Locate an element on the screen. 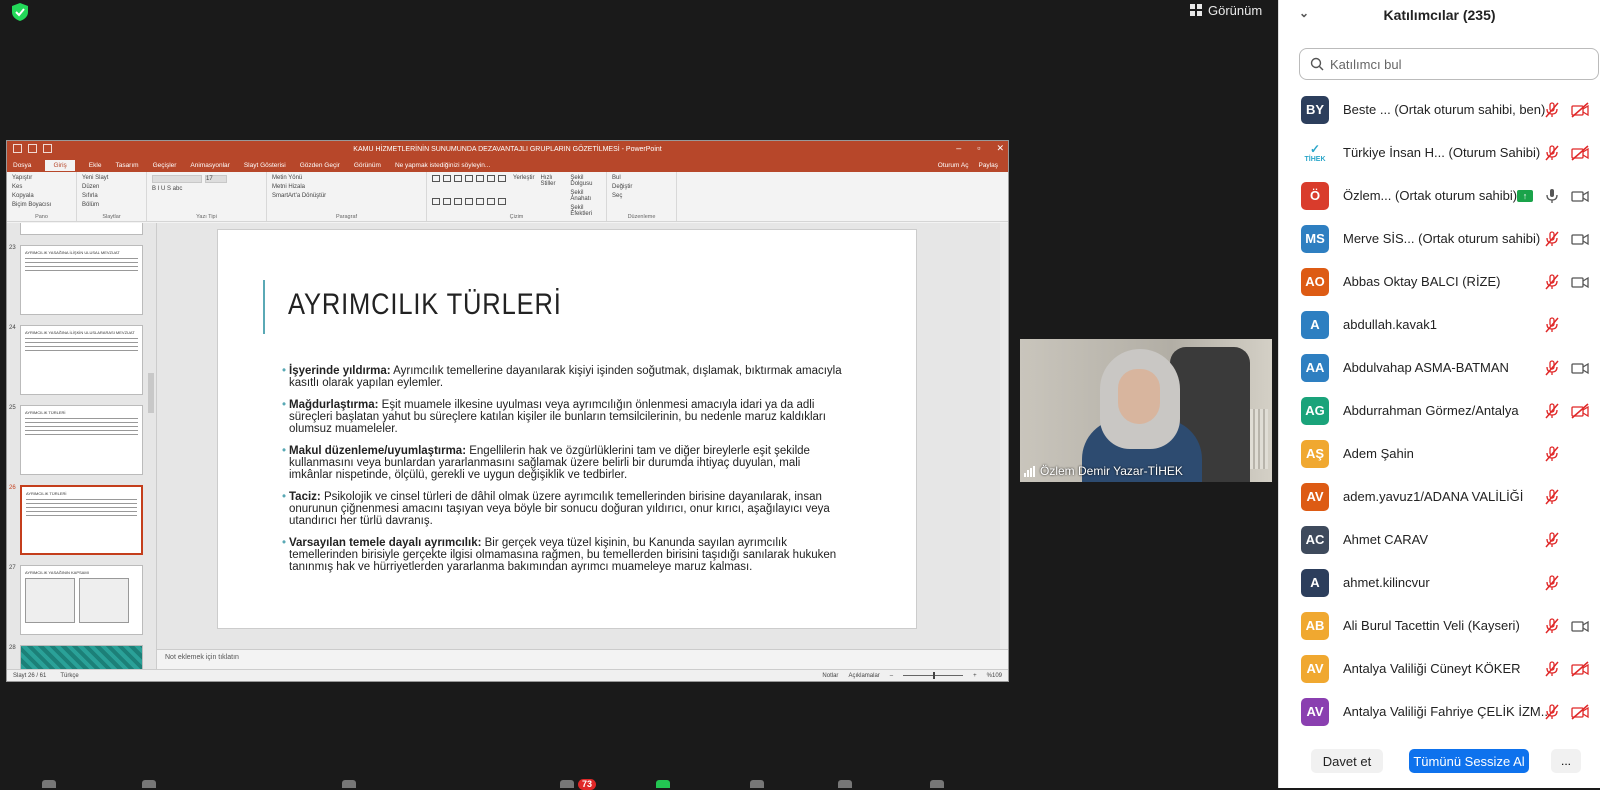  participants-icon is located at coordinates (567, 784).